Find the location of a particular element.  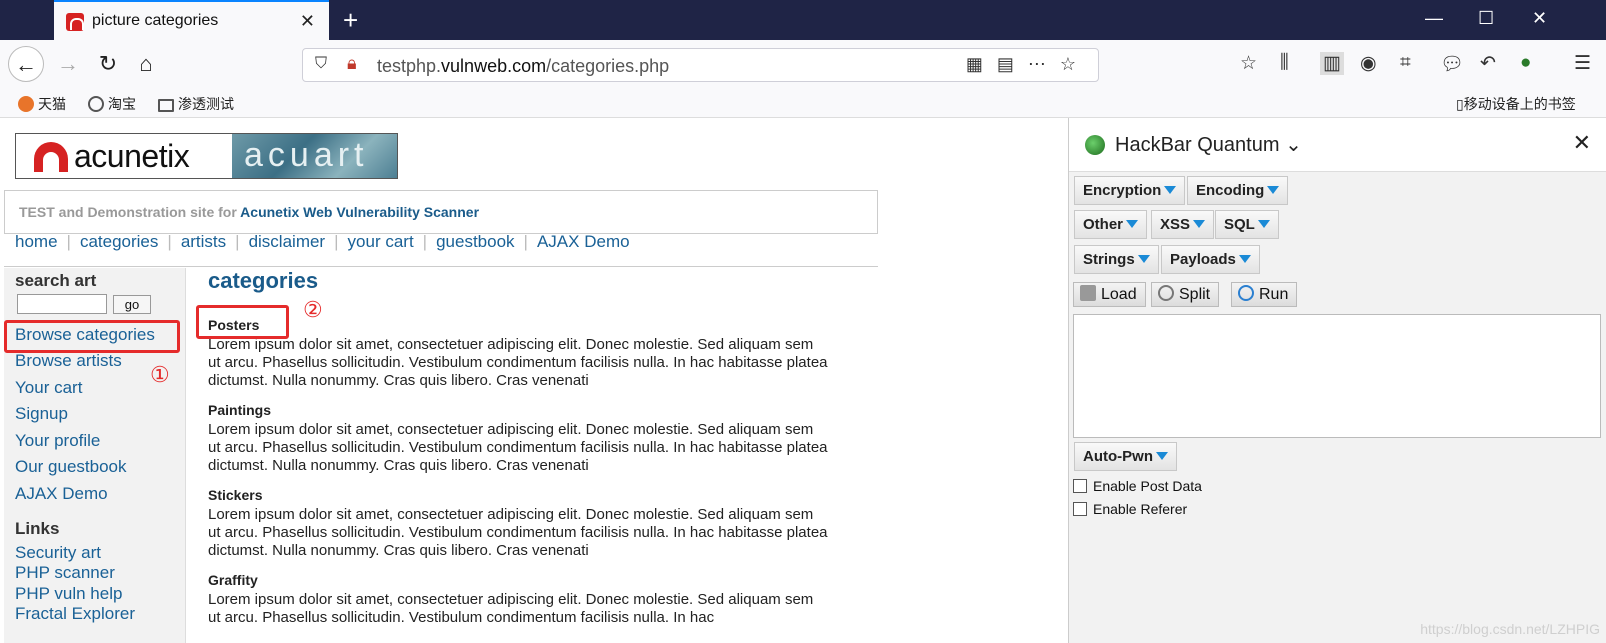

sidebar-our-guestbook: Our guestbook is located at coordinates (71, 467).